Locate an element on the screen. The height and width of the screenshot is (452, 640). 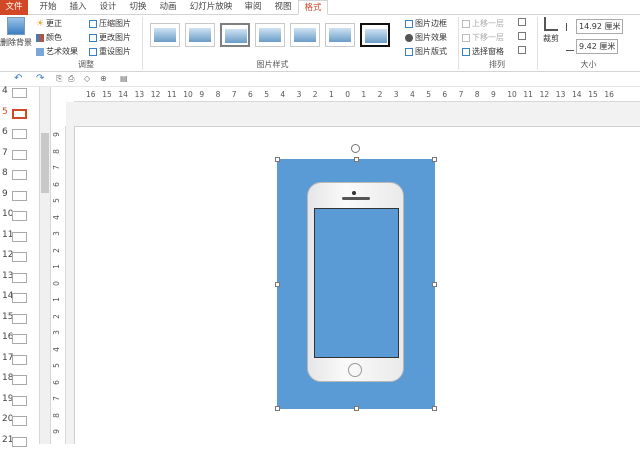
resize-handle-br is located at coordinates (434, 408).